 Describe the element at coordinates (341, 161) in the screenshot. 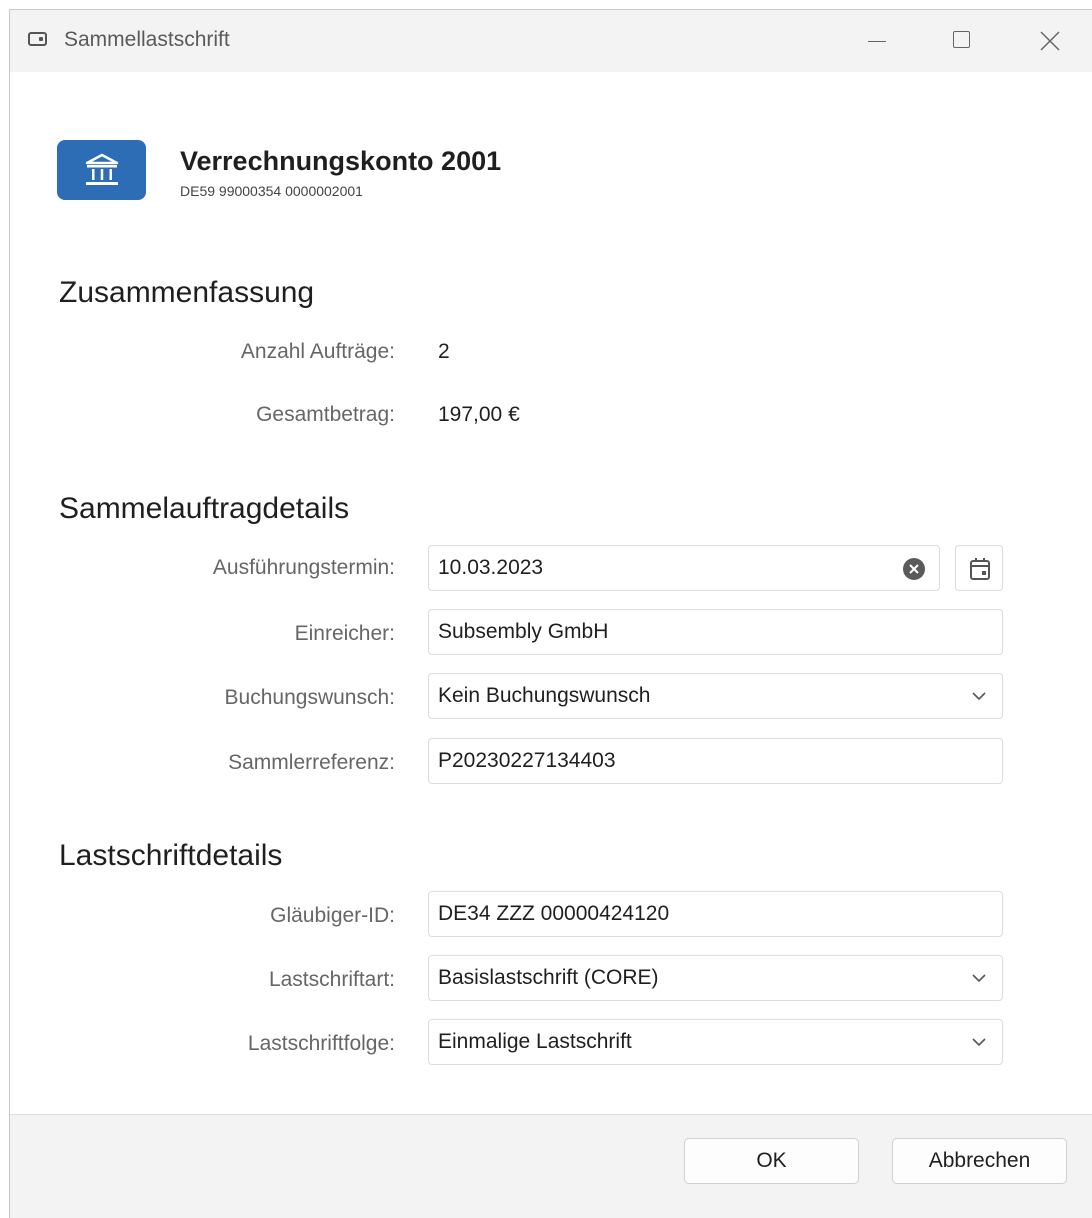

I see `account-name: Verrechnungskonto 2001` at that location.